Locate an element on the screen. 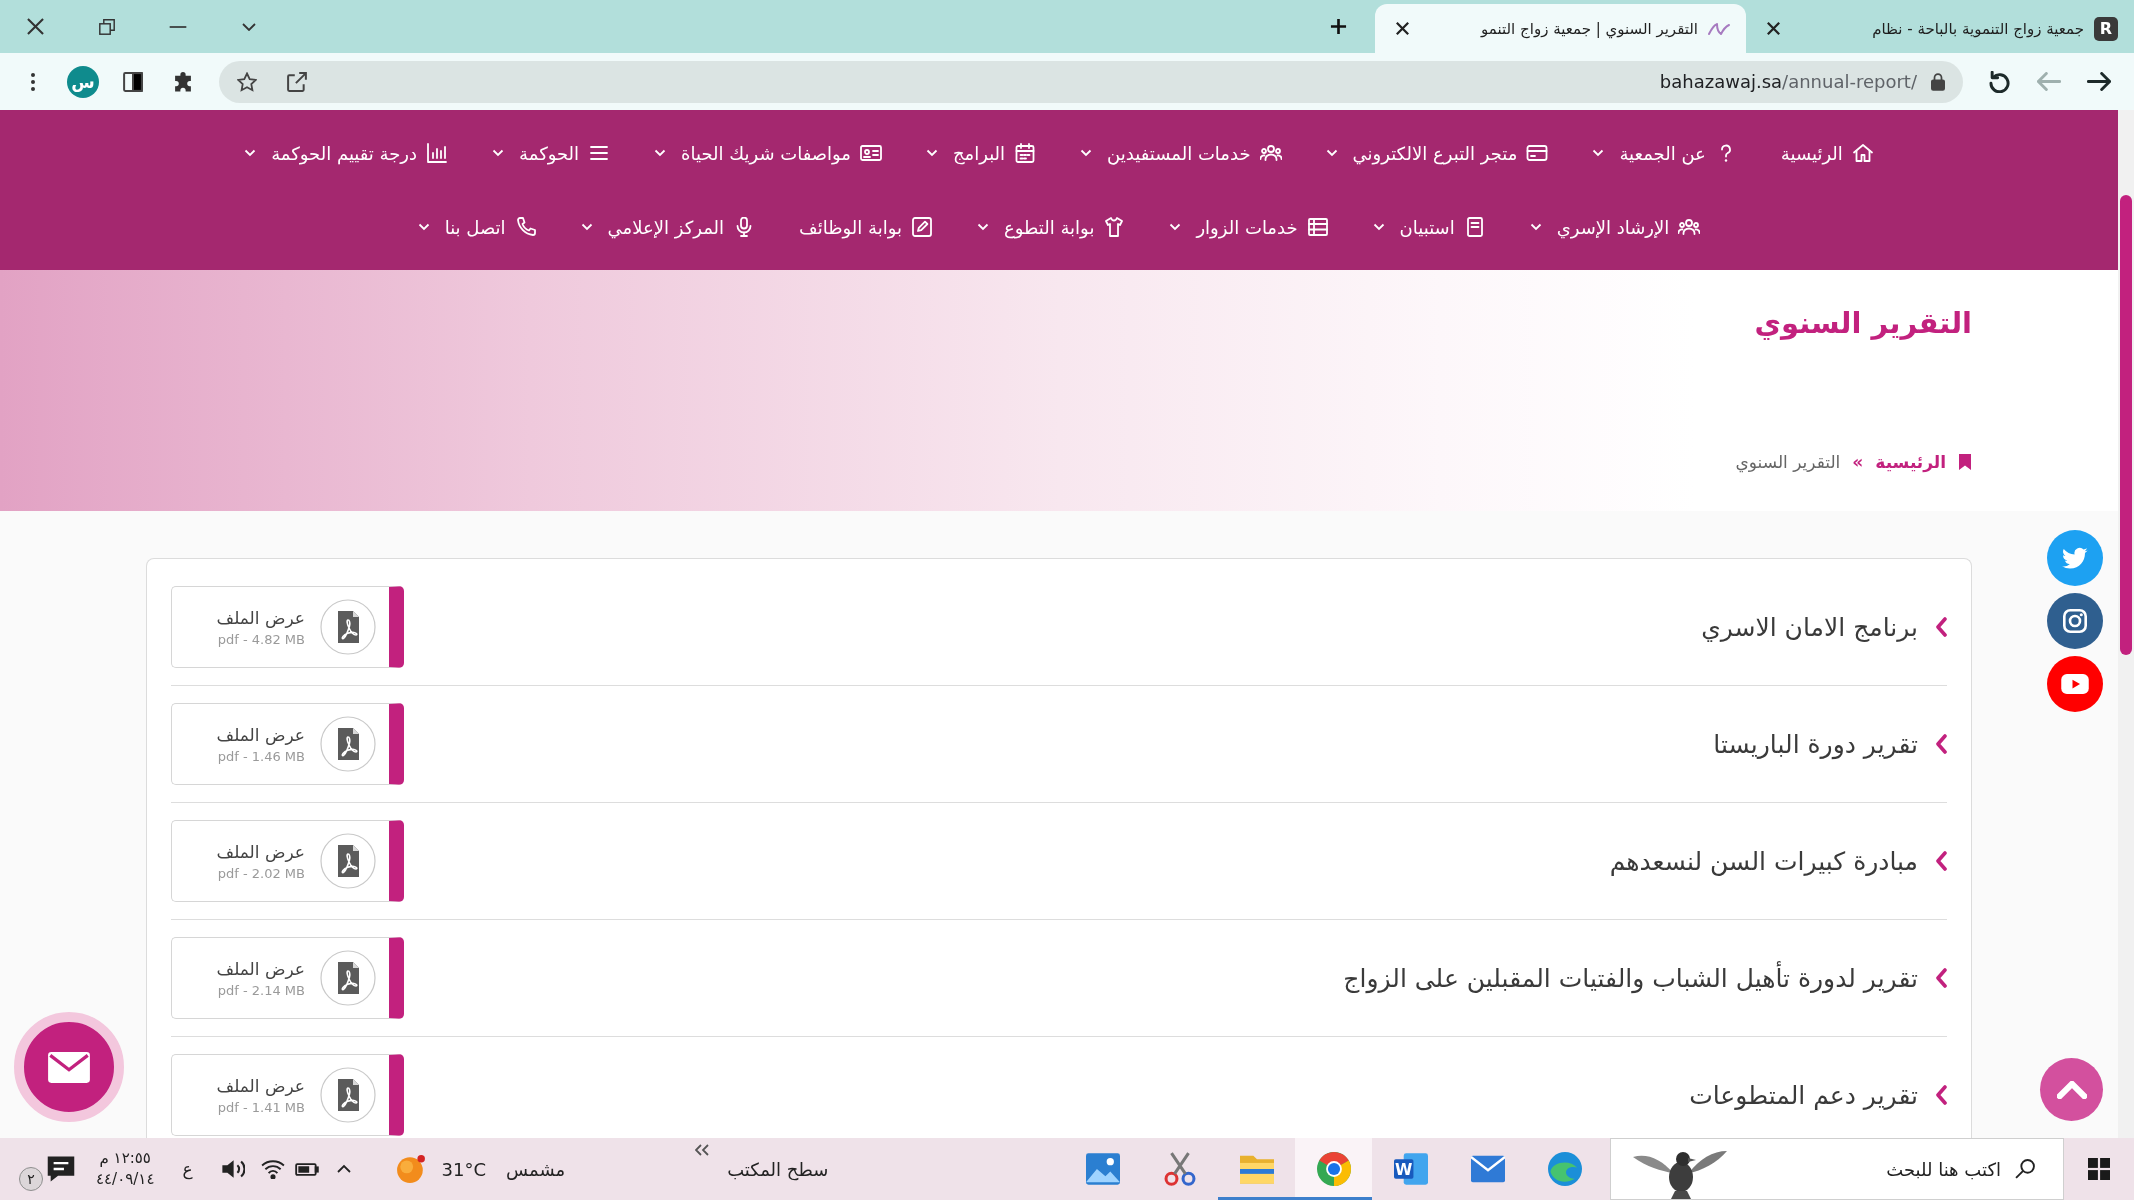 Image resolution: width=2134 pixels, height=1200 pixels. double-chevron-icon is located at coordinates (702, 1150).